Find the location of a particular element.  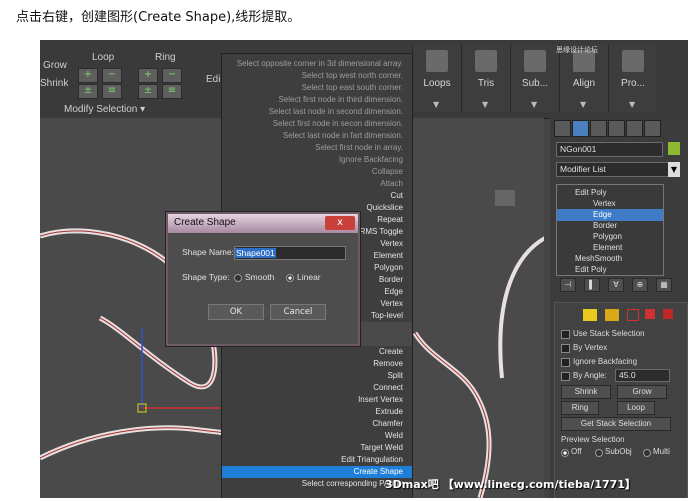

menu-item: Select last node in second dimension. is located at coordinates (317, 112).